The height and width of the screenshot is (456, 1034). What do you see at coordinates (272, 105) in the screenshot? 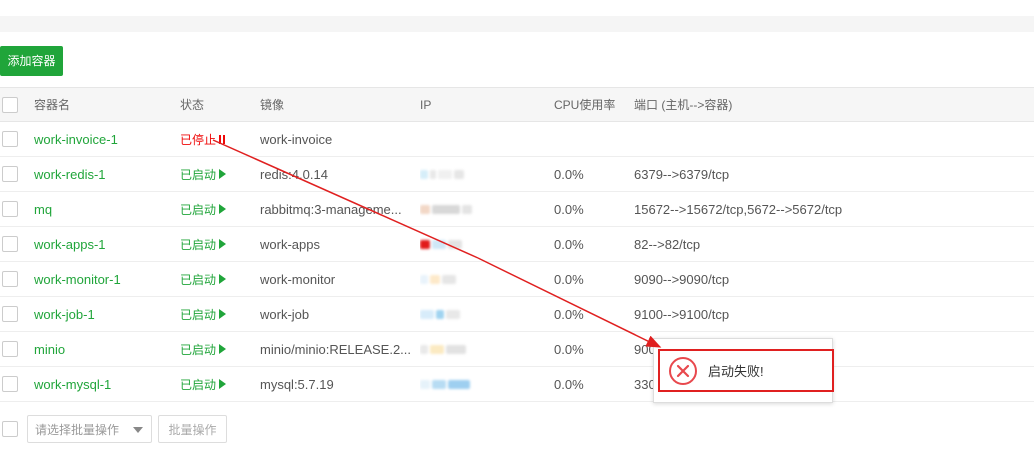
I see `header-image: 镜像` at bounding box center [272, 105].